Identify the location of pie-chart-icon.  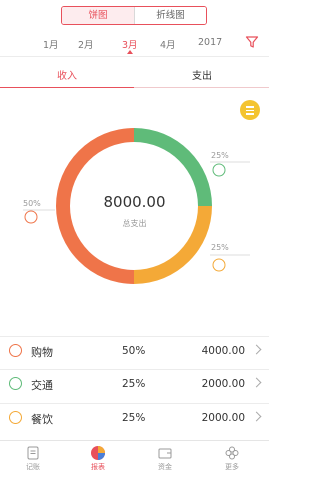
(98, 453).